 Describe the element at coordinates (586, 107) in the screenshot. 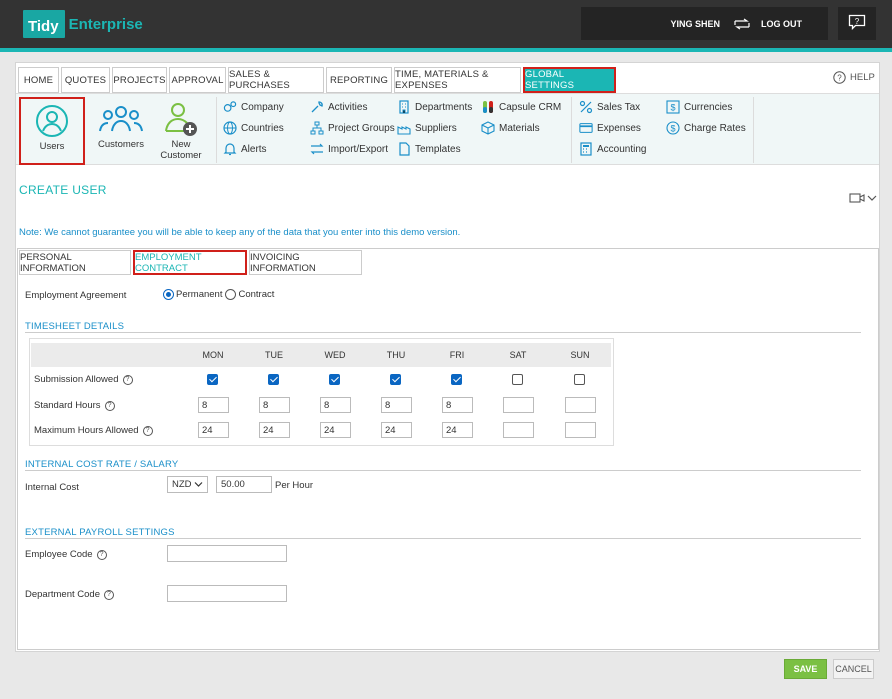

I see `percent-icon` at that location.